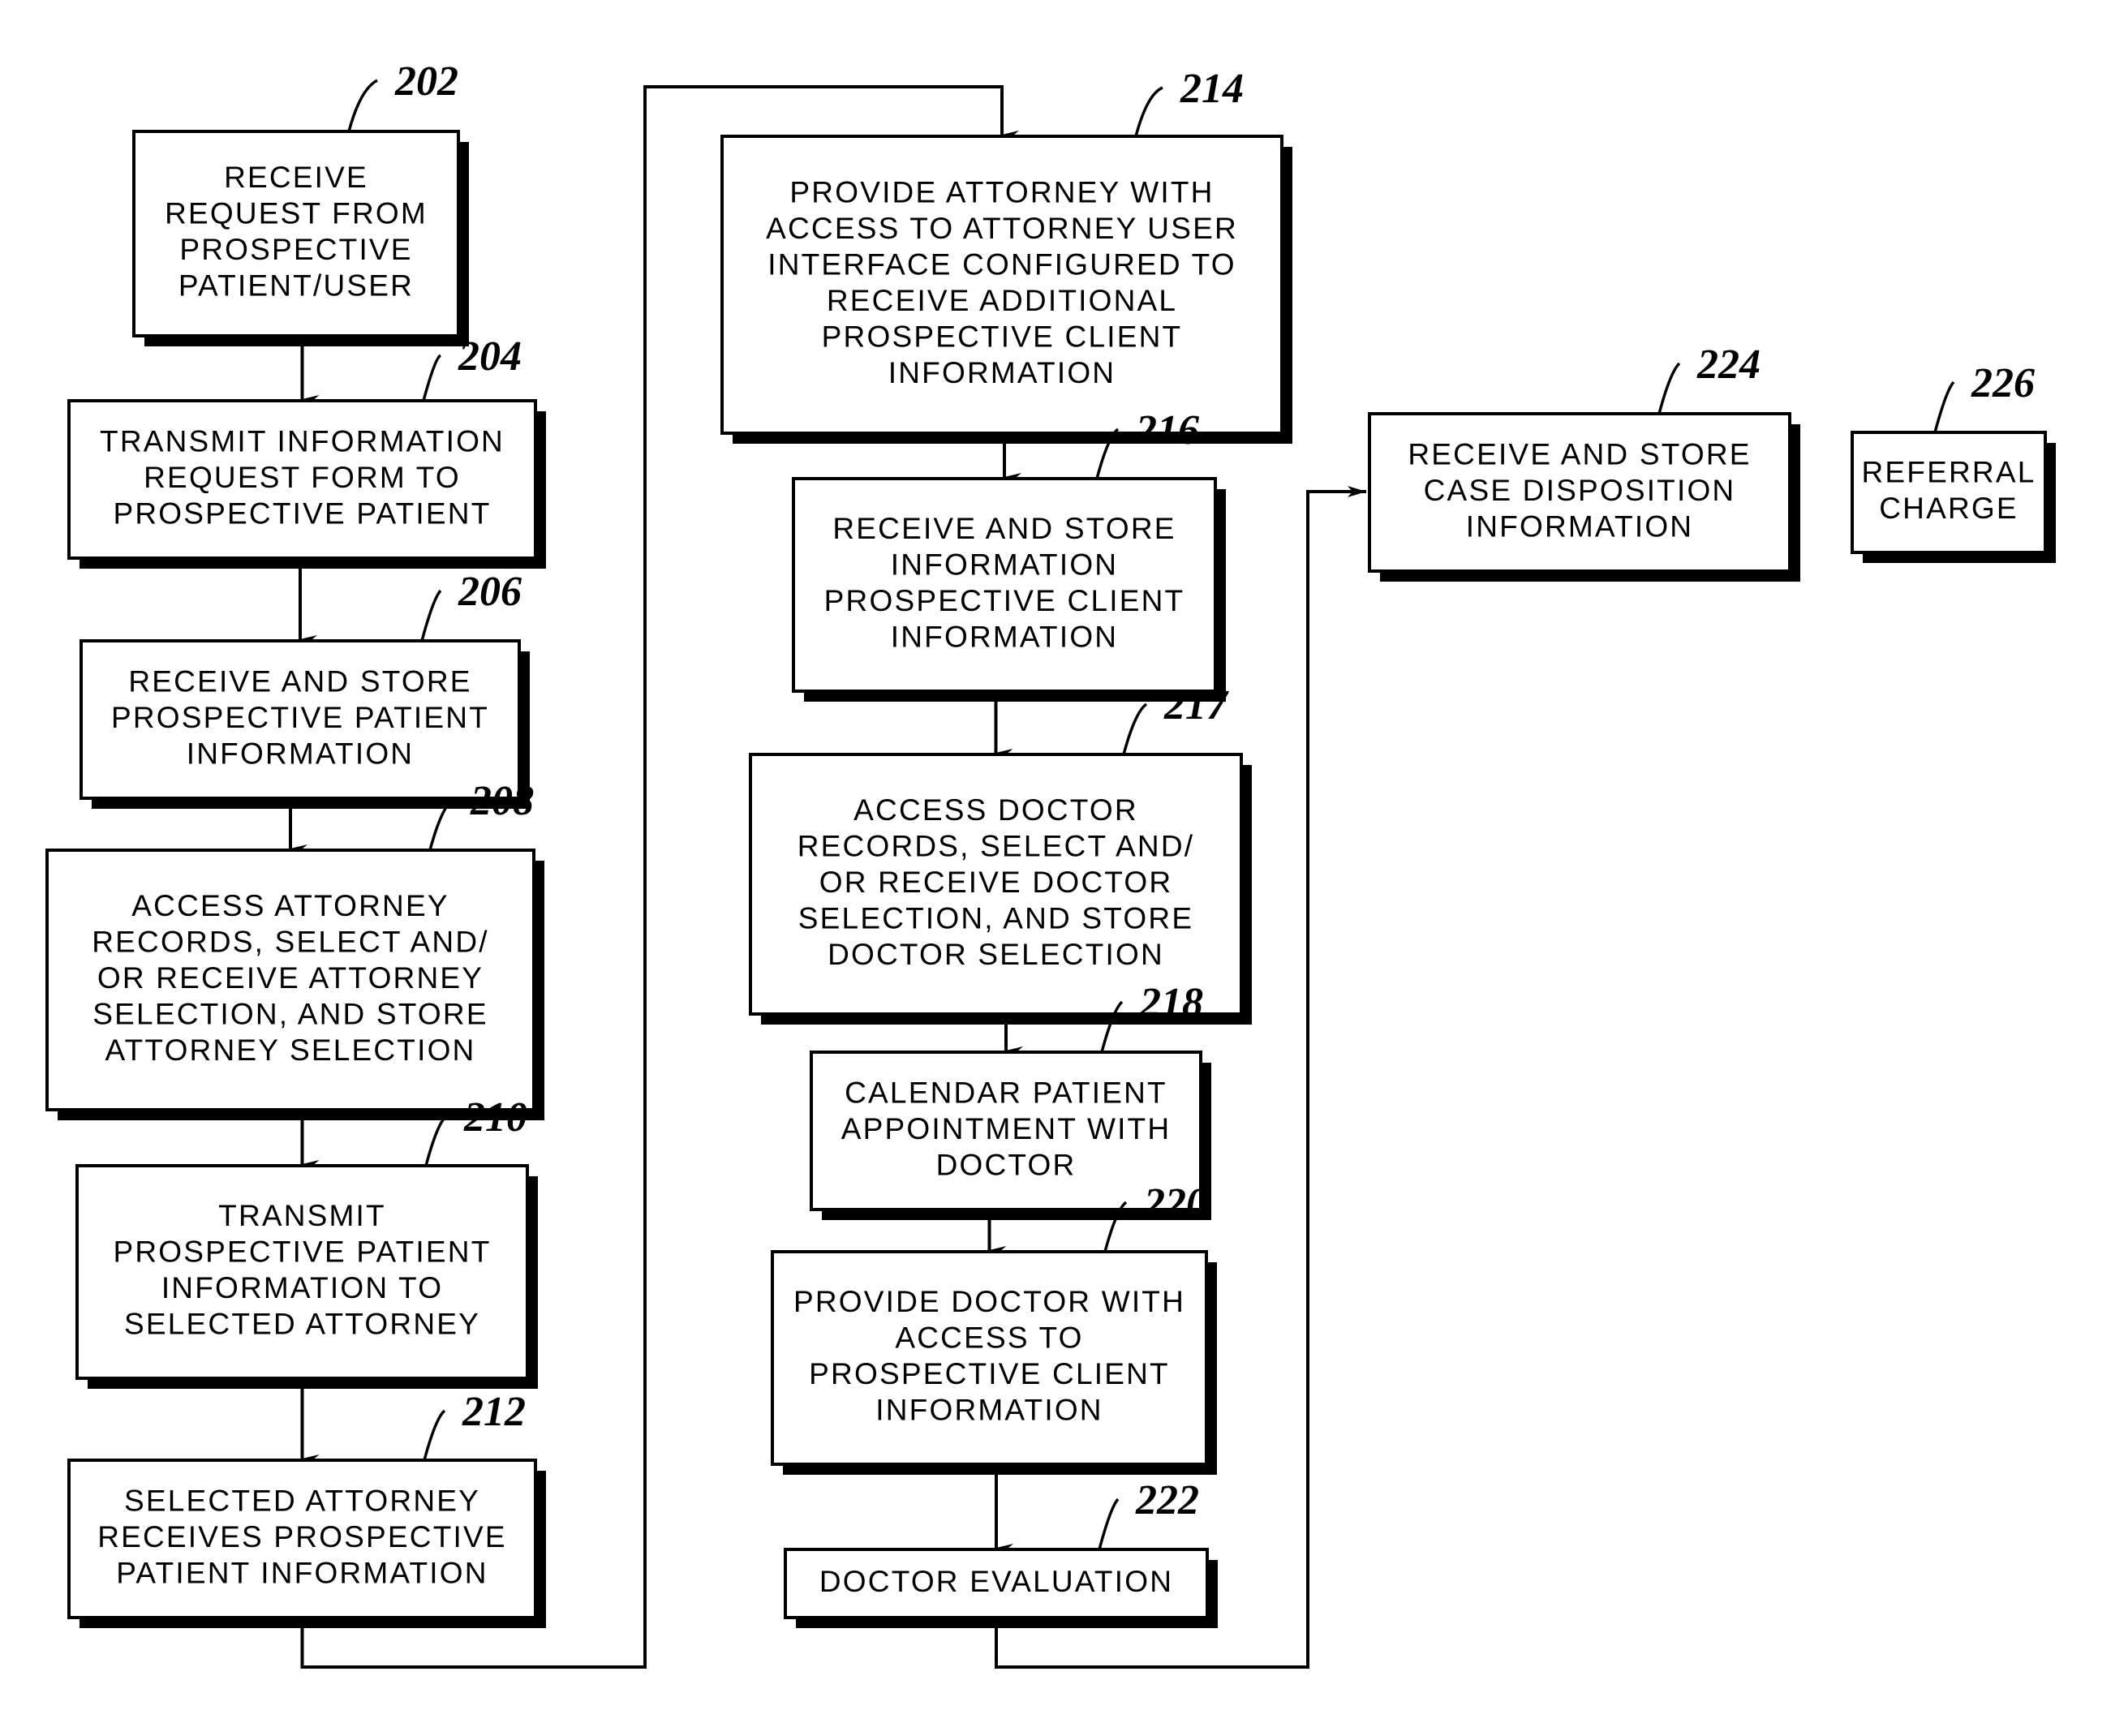 The image size is (2111, 1736). Describe the element at coordinates (490, 592) in the screenshot. I see `reference-numeral-206: 206` at that location.